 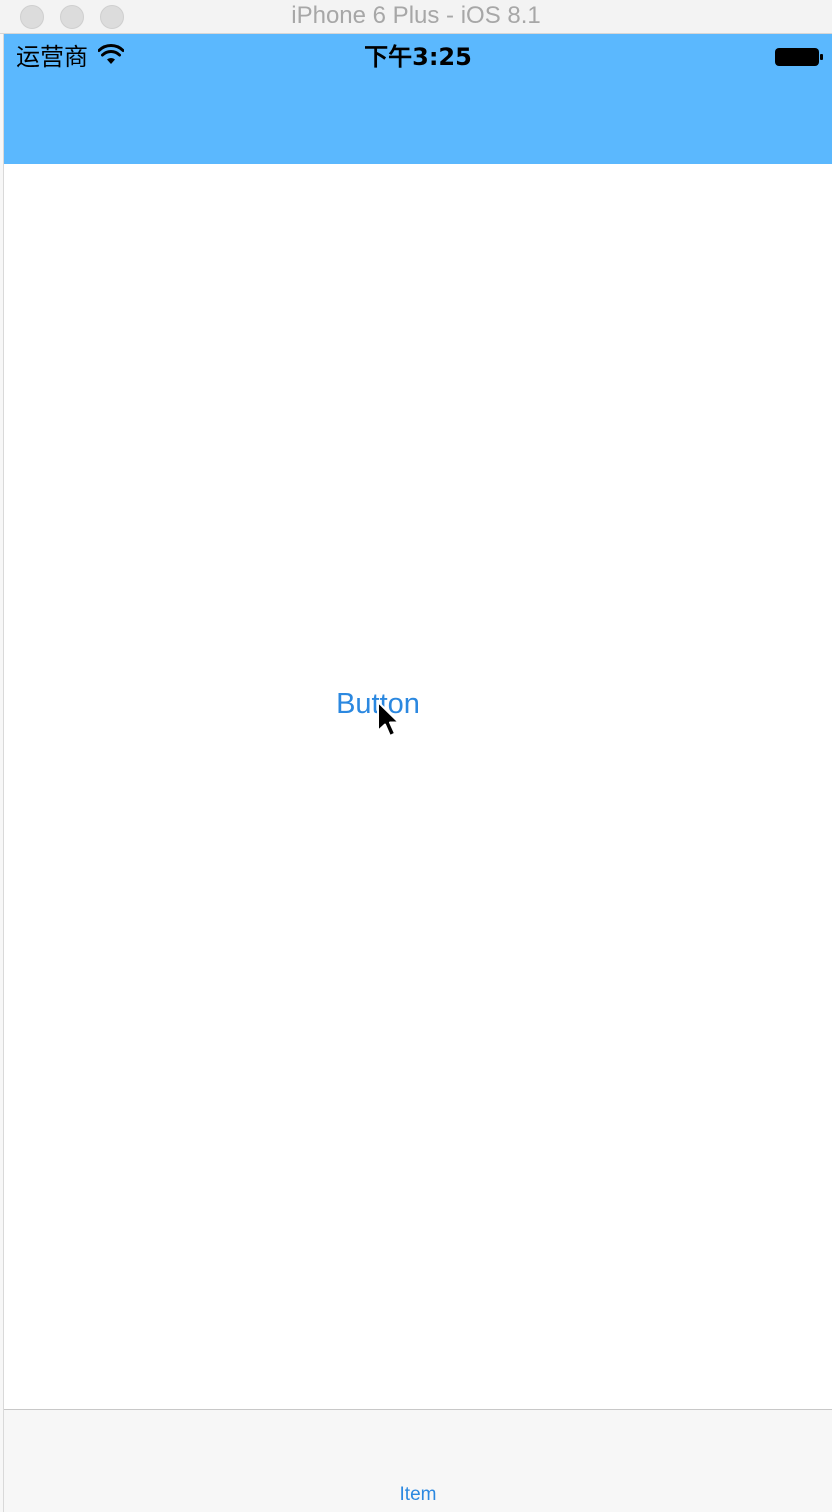 I want to click on battery-icon, so click(x=799, y=57).